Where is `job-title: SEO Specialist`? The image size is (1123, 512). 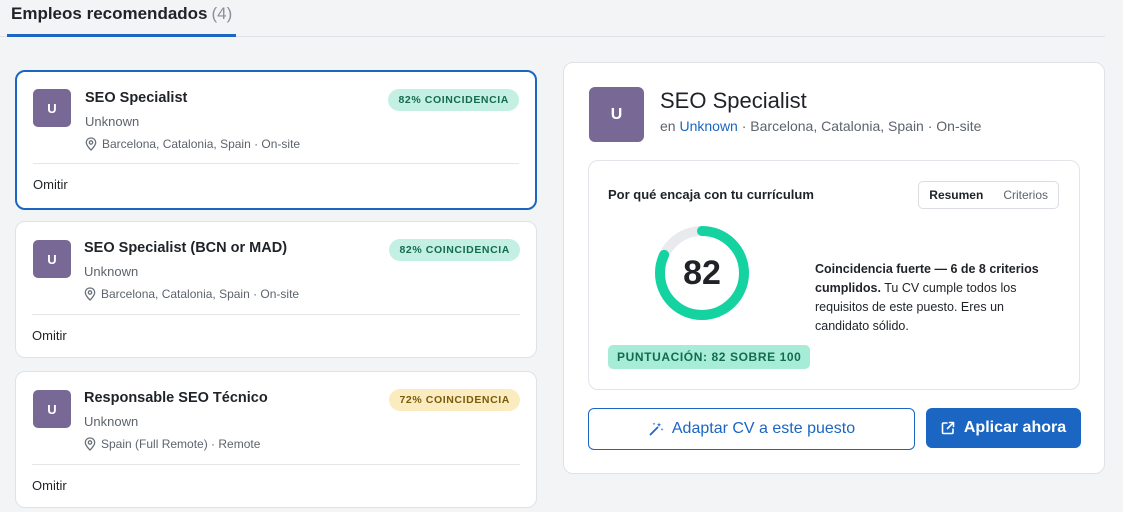 job-title: SEO Specialist is located at coordinates (136, 98).